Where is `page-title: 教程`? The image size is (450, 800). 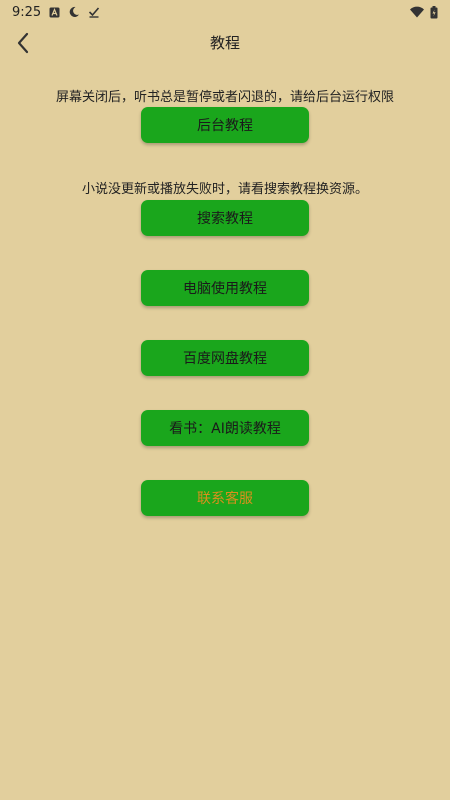 page-title: 教程 is located at coordinates (224, 42).